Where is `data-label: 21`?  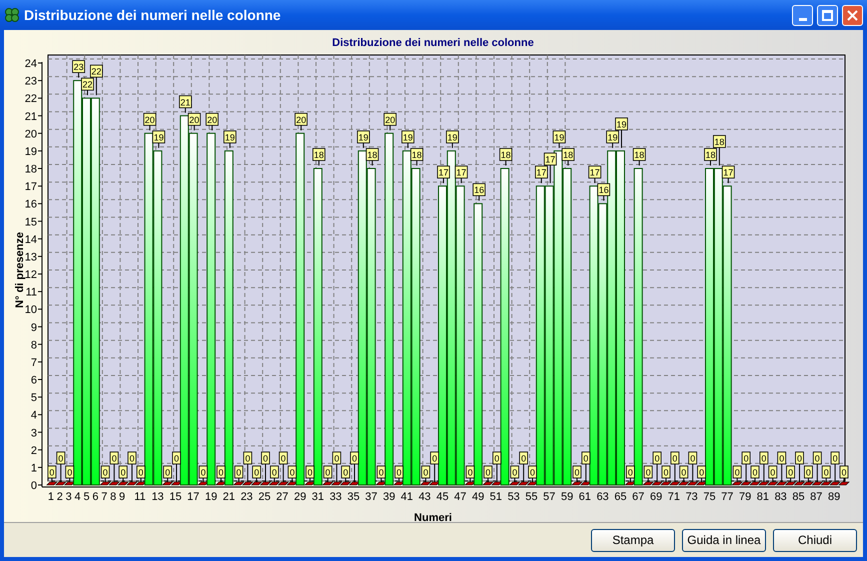
data-label: 21 is located at coordinates (185, 102).